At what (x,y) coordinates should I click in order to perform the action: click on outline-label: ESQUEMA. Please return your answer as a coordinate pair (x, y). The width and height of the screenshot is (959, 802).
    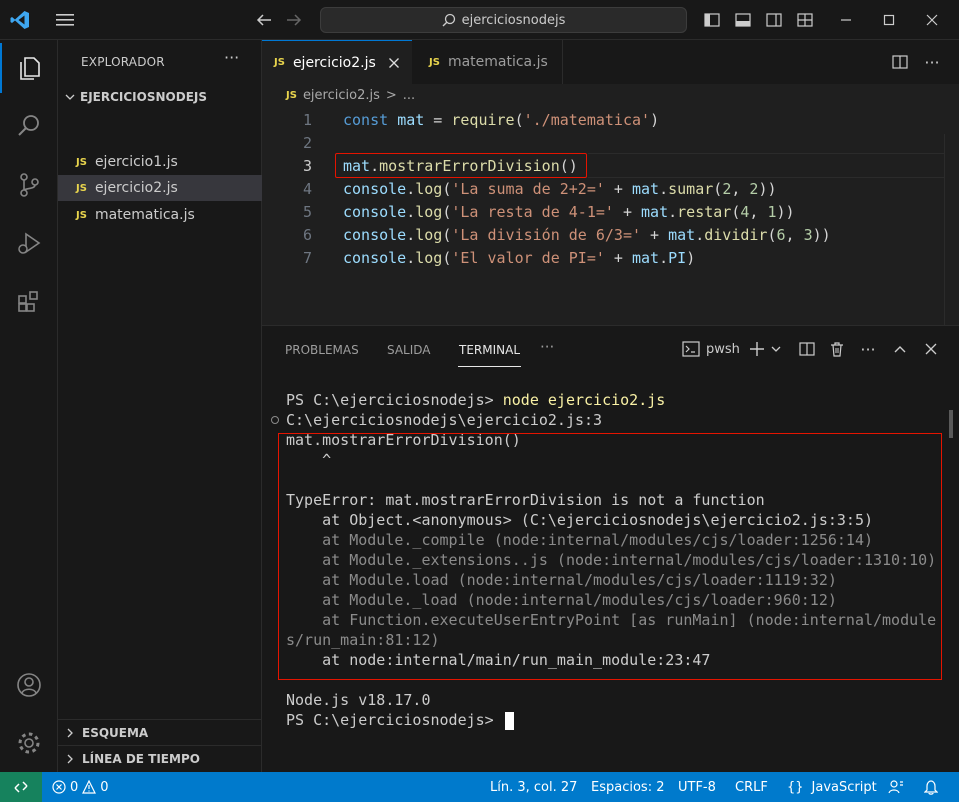
    Looking at the image, I should click on (115, 732).